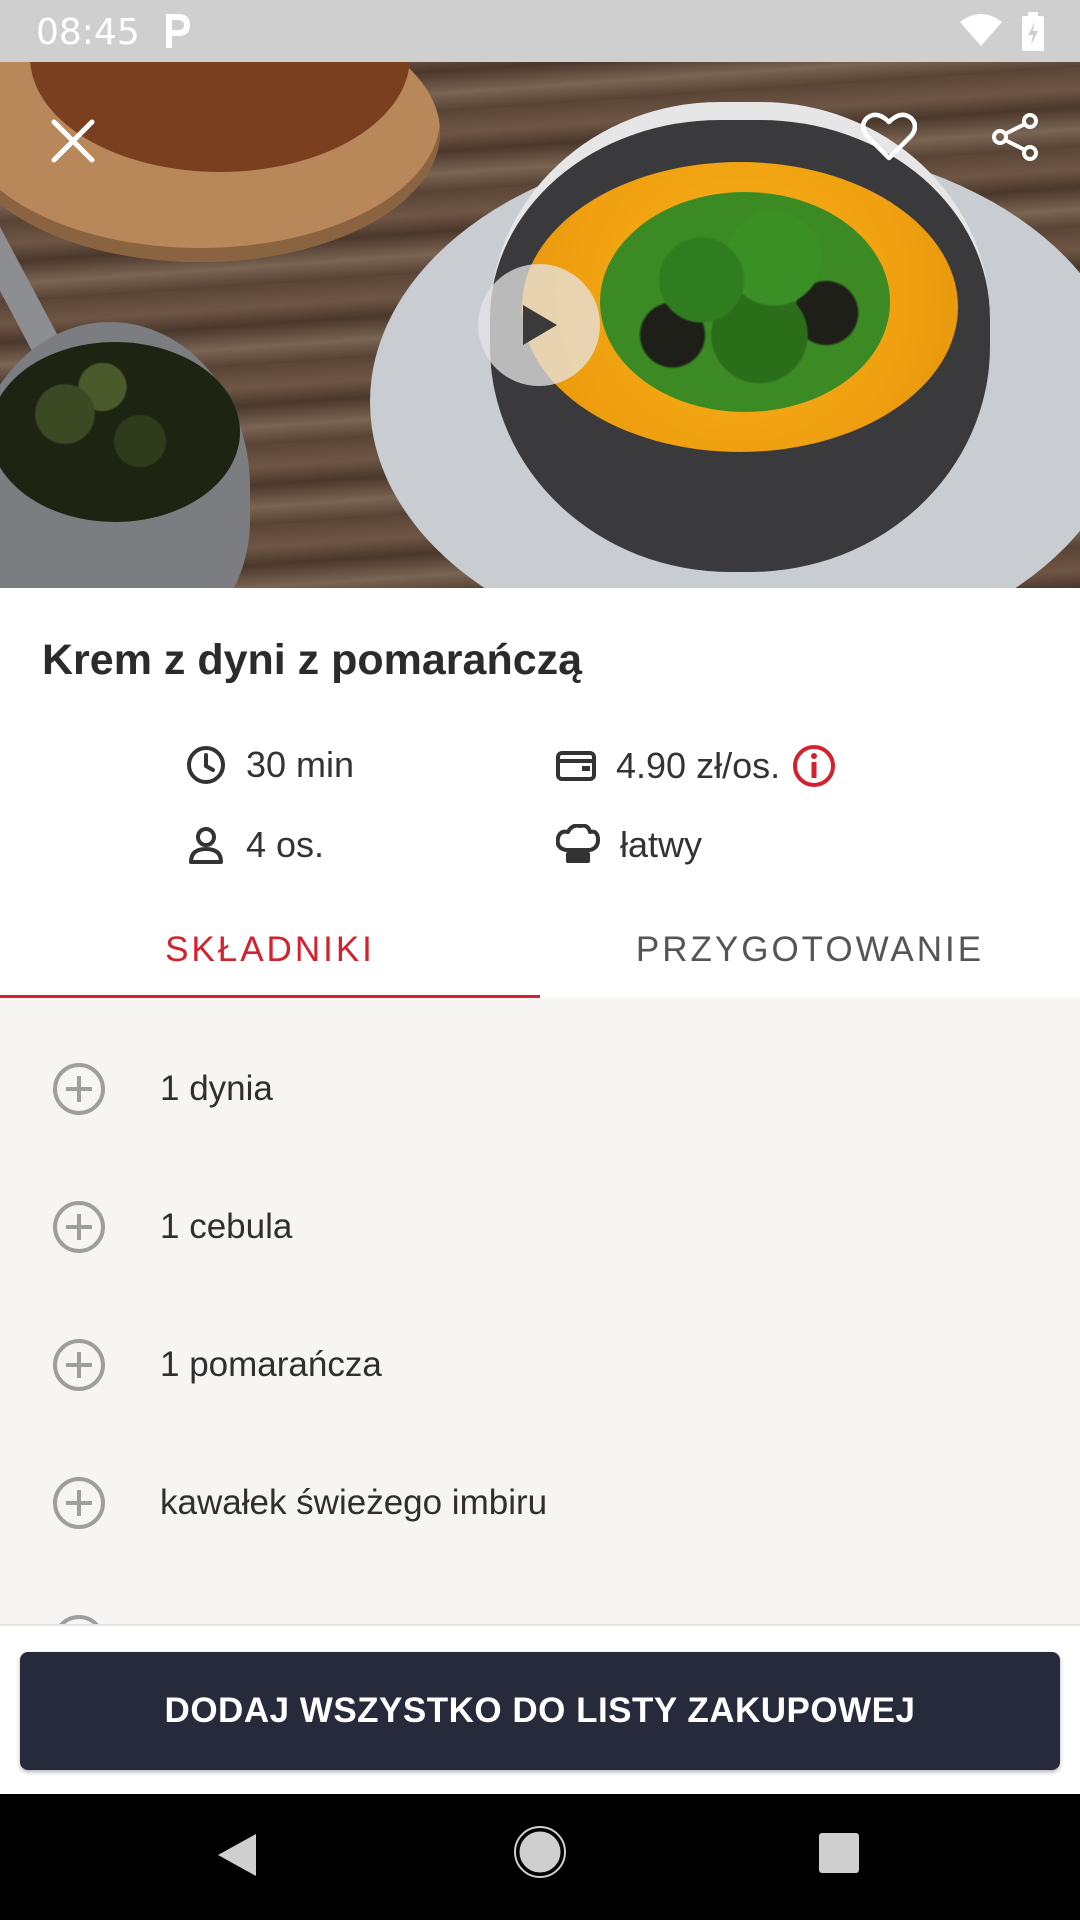 The image size is (1080, 1920). I want to click on tab-preparation-label: PRZYGOTOWANIE, so click(810, 949).